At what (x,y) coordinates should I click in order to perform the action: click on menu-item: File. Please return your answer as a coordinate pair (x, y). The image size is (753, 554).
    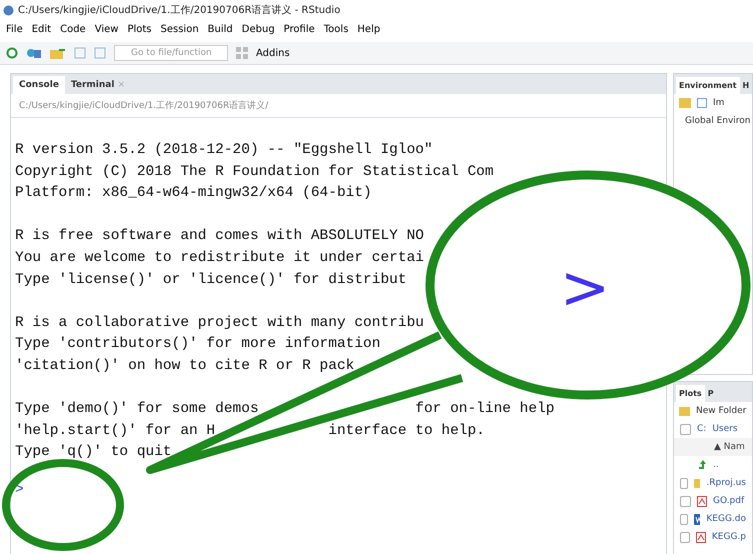
    Looking at the image, I should click on (14, 31).